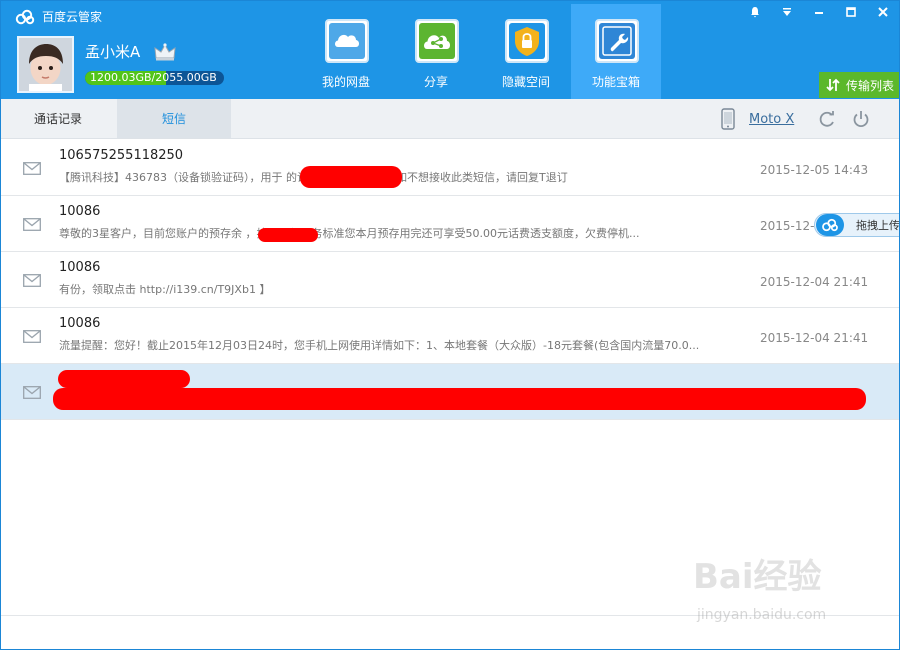 The image size is (900, 650). I want to click on close-icon, so click(883, 12).